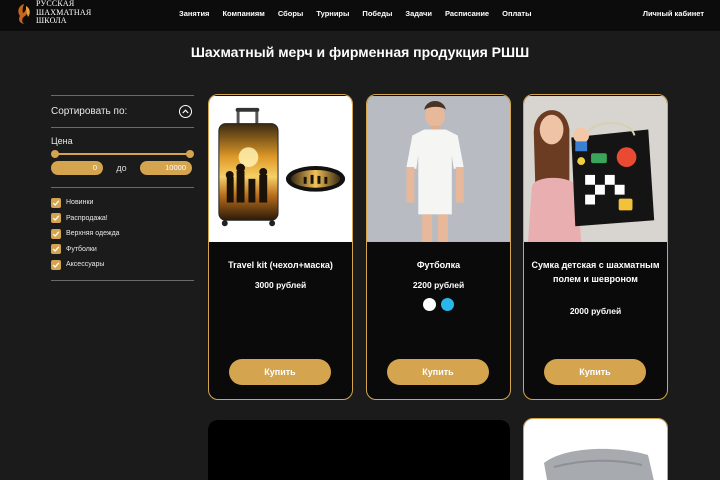 Image resolution: width=720 pixels, height=480 pixels. What do you see at coordinates (55, 154) in the screenshot?
I see `slider-min-handle` at bounding box center [55, 154].